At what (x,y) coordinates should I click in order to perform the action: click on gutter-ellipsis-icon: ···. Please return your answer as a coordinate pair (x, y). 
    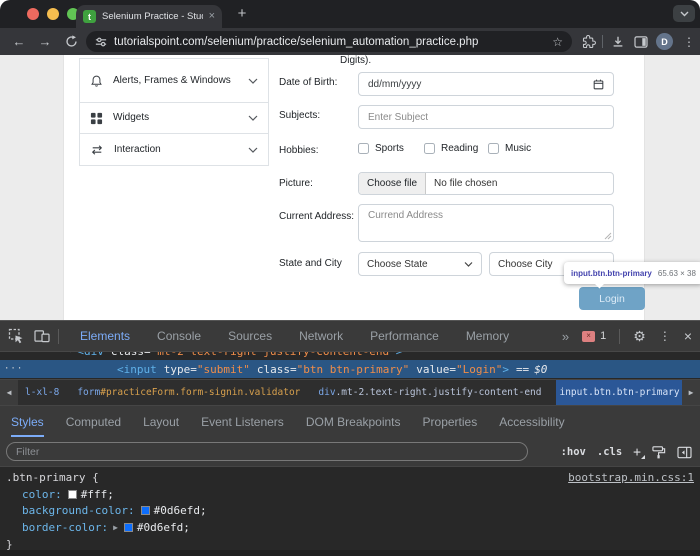
    Looking at the image, I should click on (14, 369).